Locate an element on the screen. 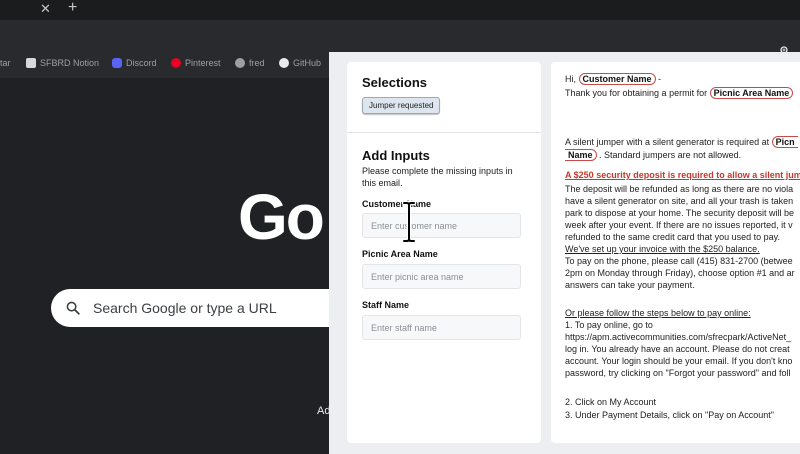 This screenshot has height=454, width=800. globe-icon is located at coordinates (240, 63).